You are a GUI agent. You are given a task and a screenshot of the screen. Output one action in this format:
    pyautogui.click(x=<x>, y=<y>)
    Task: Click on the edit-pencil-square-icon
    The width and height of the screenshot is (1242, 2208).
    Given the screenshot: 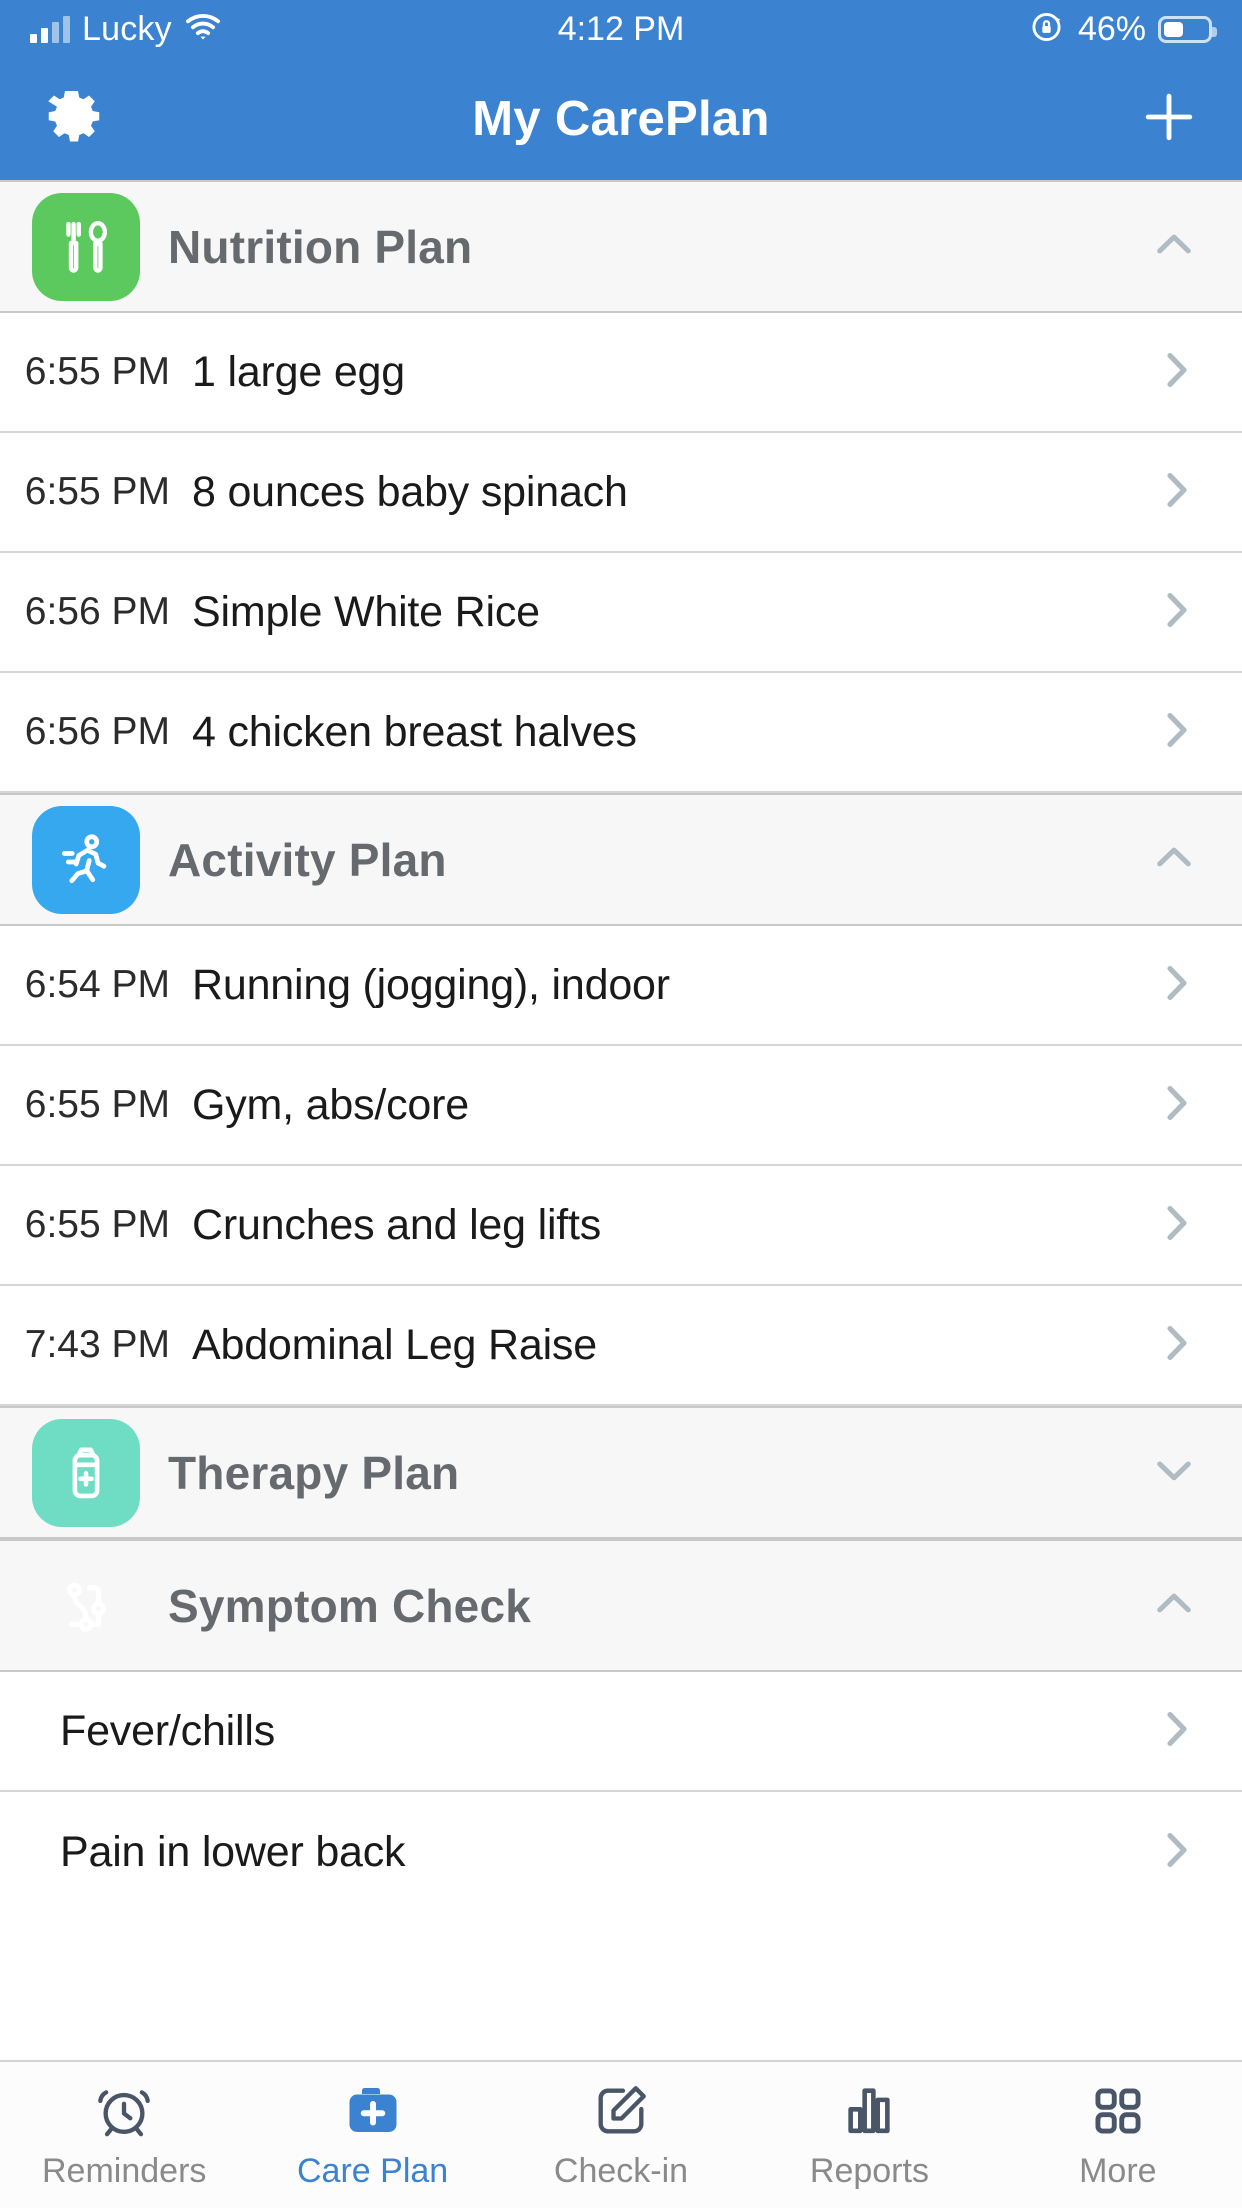 What is the action you would take?
    pyautogui.click(x=621, y=2111)
    